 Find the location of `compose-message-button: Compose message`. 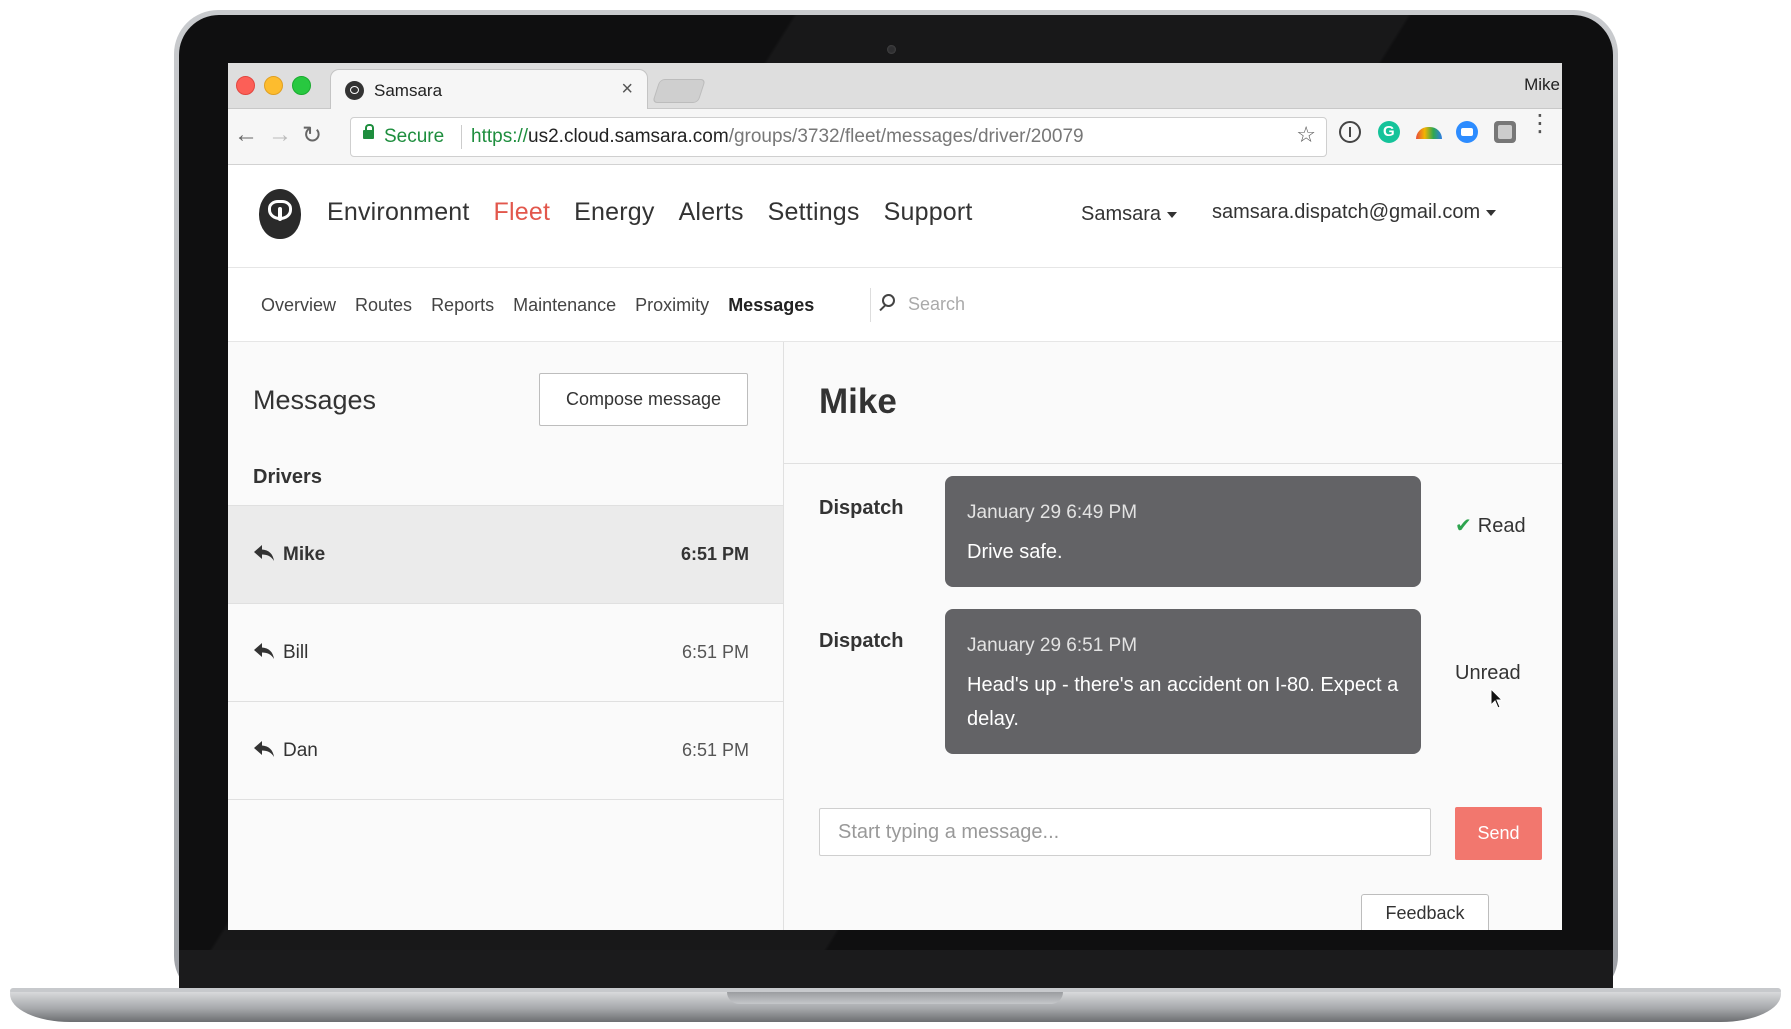

compose-message-button: Compose message is located at coordinates (643, 399).